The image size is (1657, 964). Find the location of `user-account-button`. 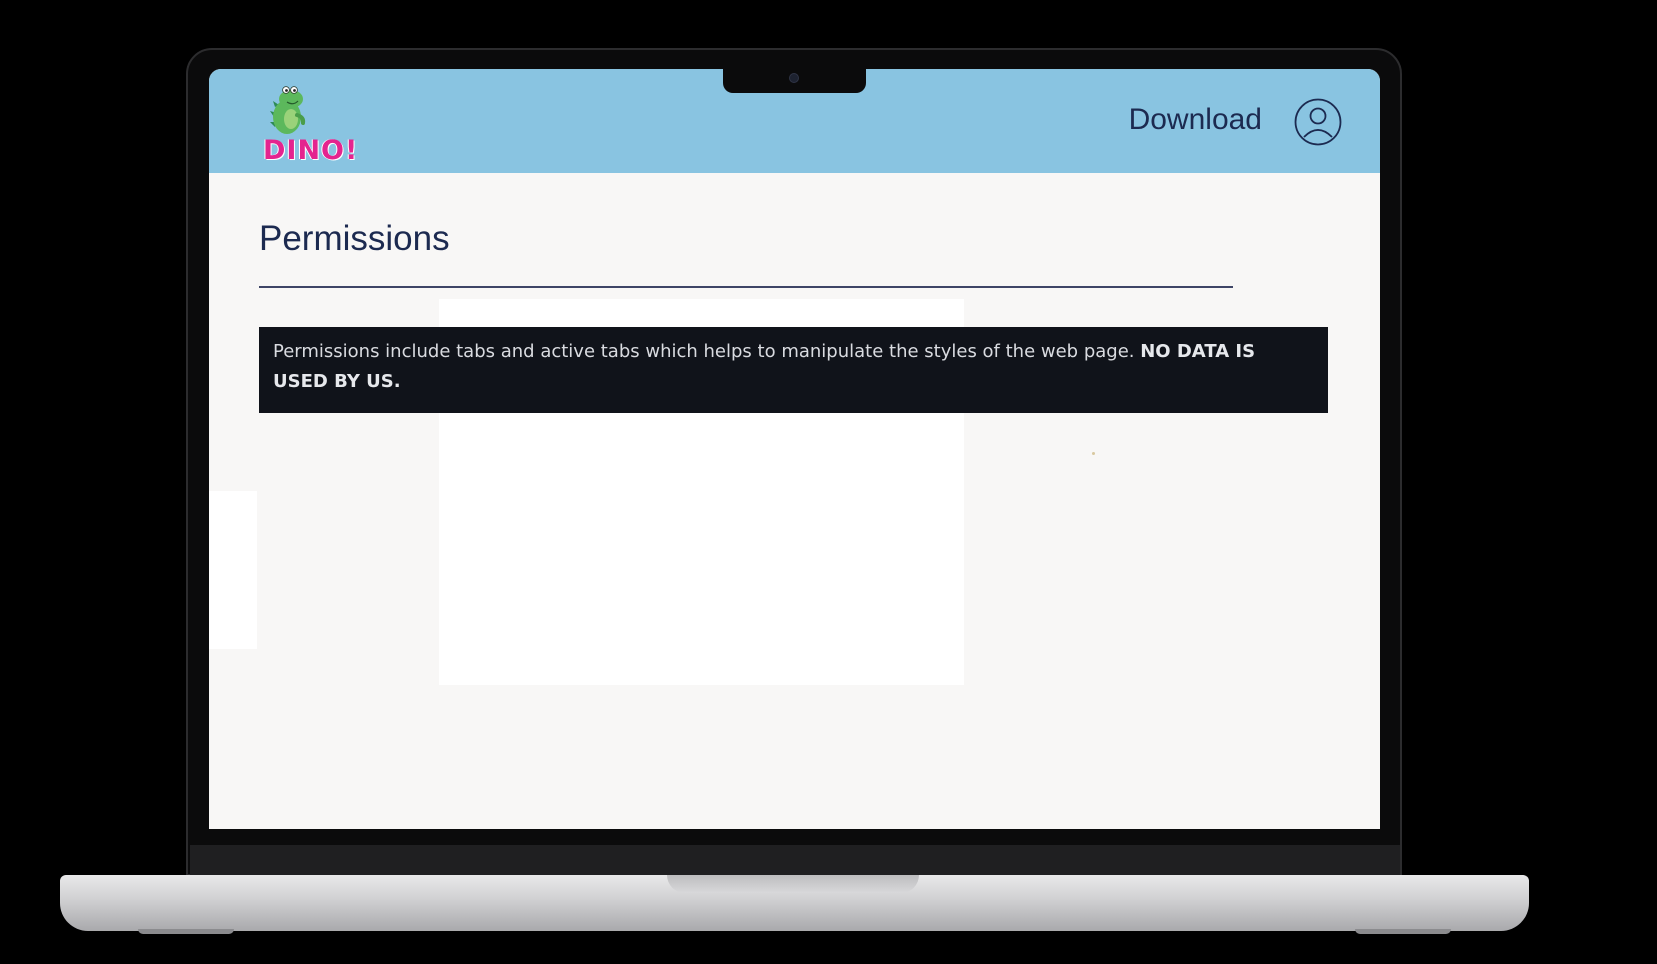

user-account-button is located at coordinates (1318, 122).